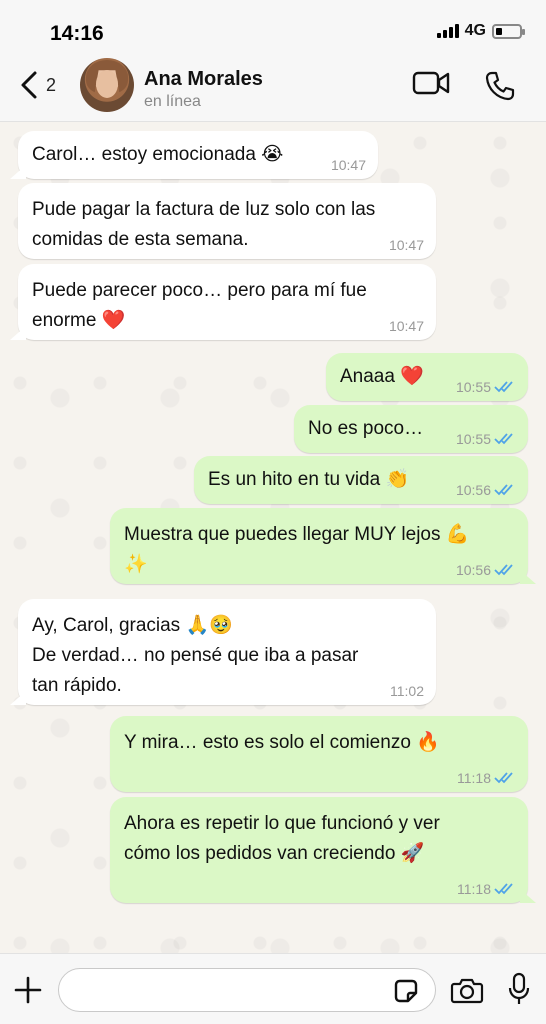  Describe the element at coordinates (172, 101) in the screenshot. I see `contact-status: en línea` at that location.